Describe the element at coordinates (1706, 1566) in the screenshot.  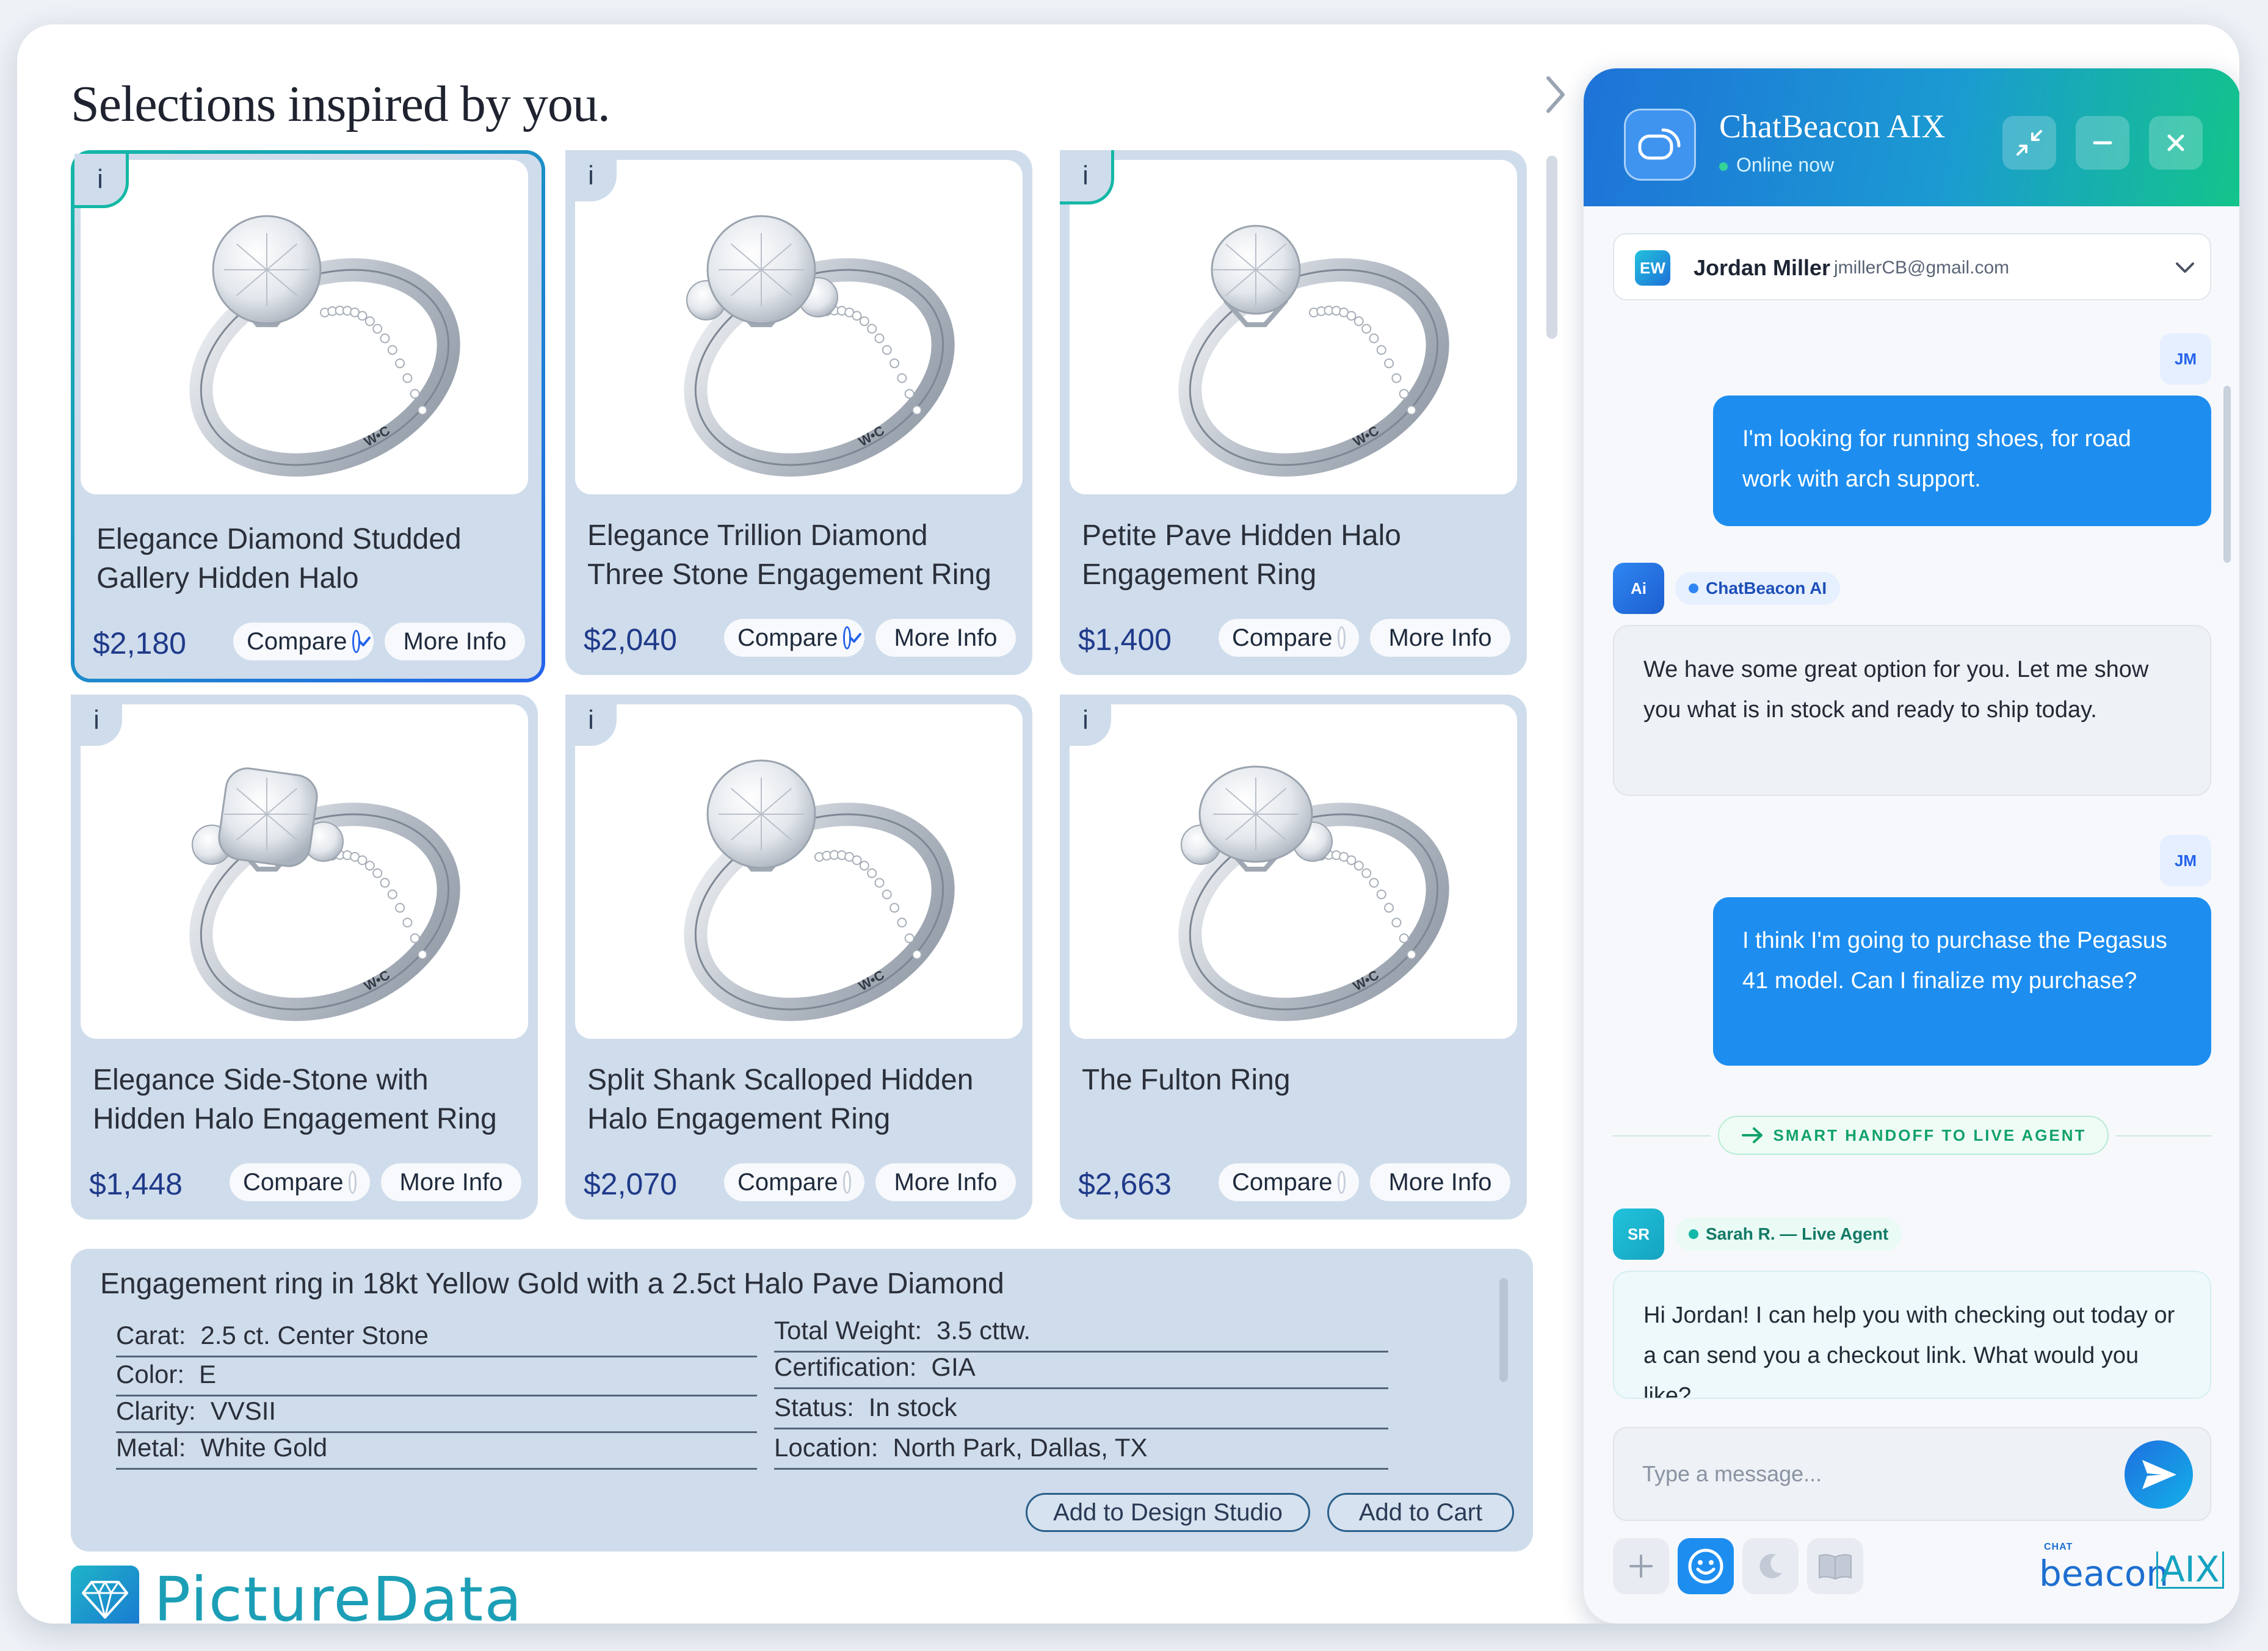
I see `emoji-button` at that location.